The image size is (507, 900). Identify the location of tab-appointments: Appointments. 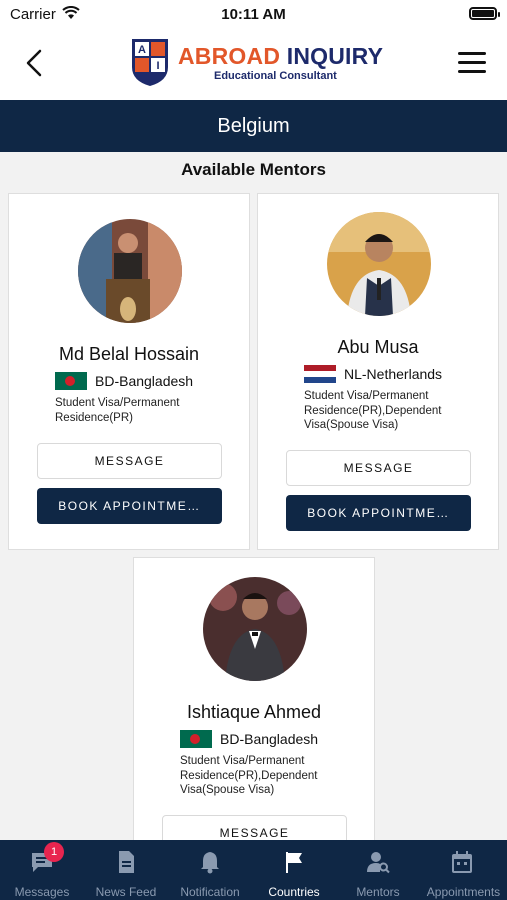
(463, 870).